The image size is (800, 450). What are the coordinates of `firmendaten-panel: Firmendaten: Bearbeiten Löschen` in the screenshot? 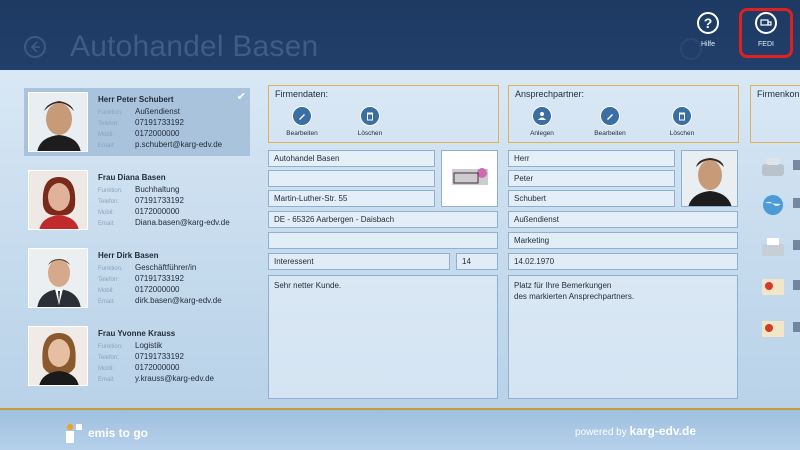 It's located at (383, 114).